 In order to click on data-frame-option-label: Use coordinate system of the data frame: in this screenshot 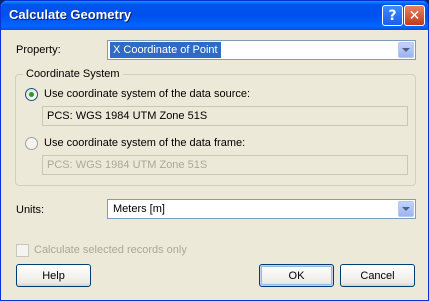, I will do `click(144, 143)`.